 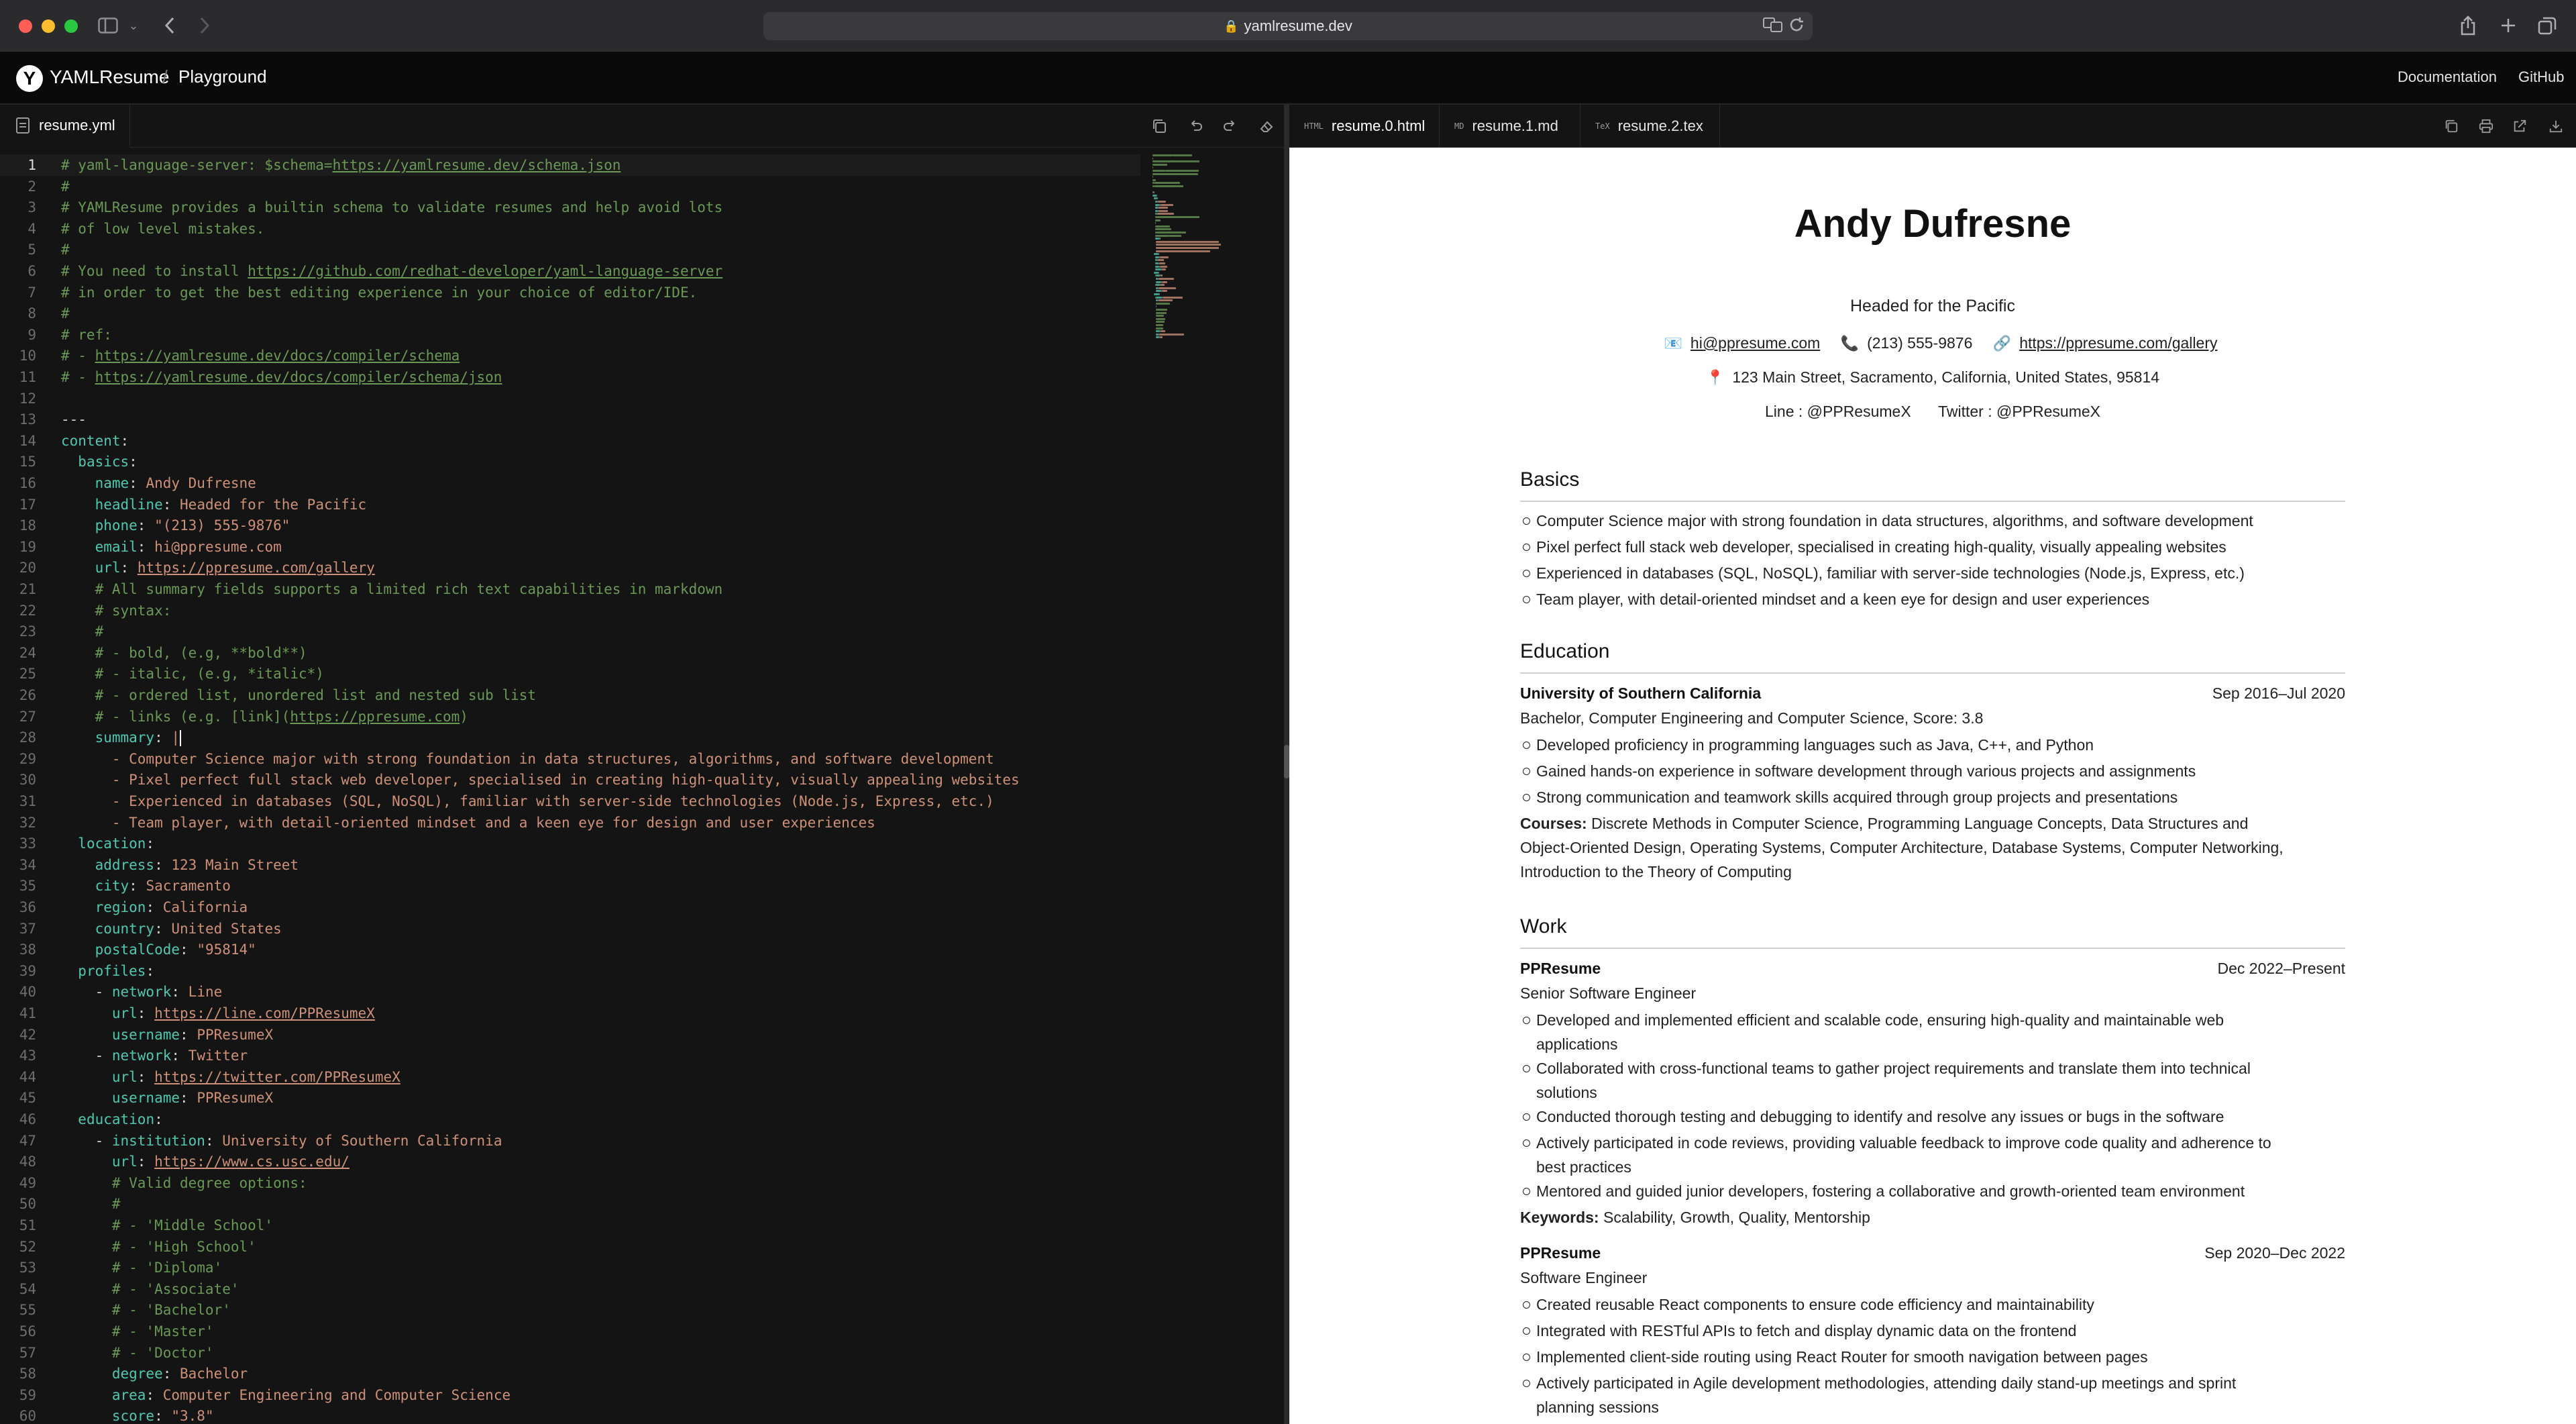 What do you see at coordinates (570, 1035) in the screenshot?
I see `code-line: 42 username: PPResumeX` at bounding box center [570, 1035].